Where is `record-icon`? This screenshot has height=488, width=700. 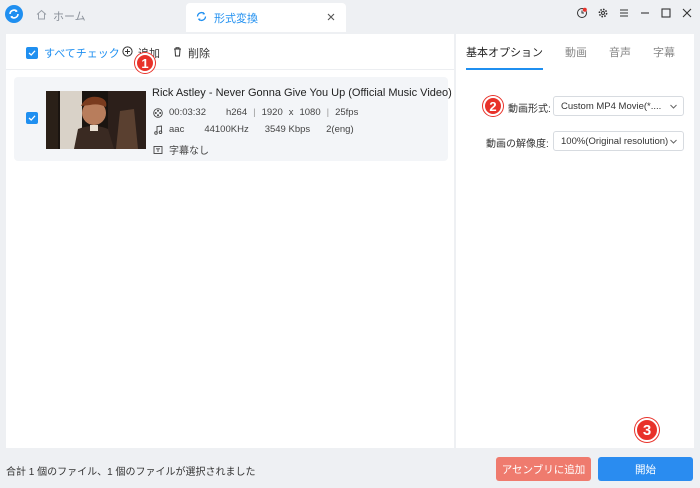
record-icon is located at coordinates (582, 13).